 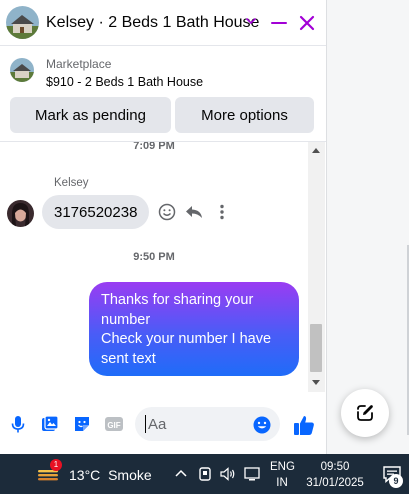 What do you see at coordinates (128, 358) in the screenshot?
I see `message-line: sent text` at bounding box center [128, 358].